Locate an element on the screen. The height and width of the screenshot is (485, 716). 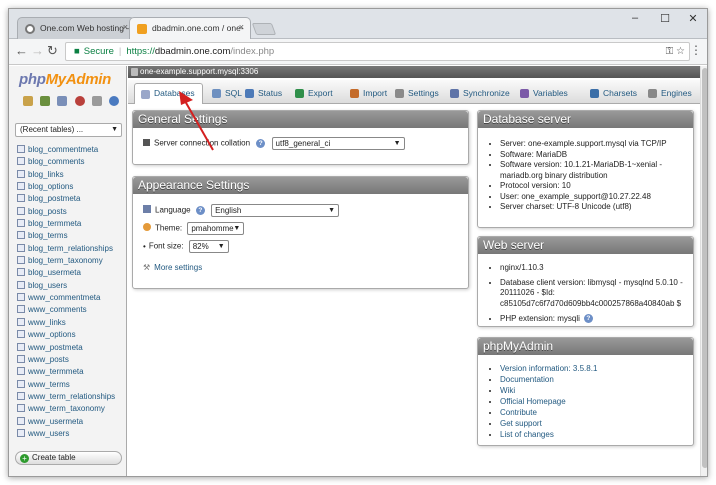
table-list-item: blog_comments is located at coordinates (66, 162).